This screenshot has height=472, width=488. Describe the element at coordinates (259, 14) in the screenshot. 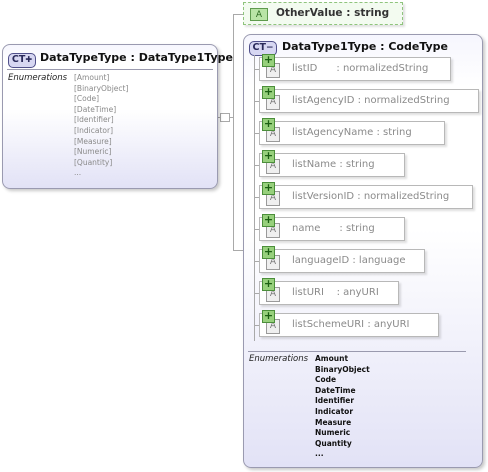

I see `attribute-icon: A` at that location.